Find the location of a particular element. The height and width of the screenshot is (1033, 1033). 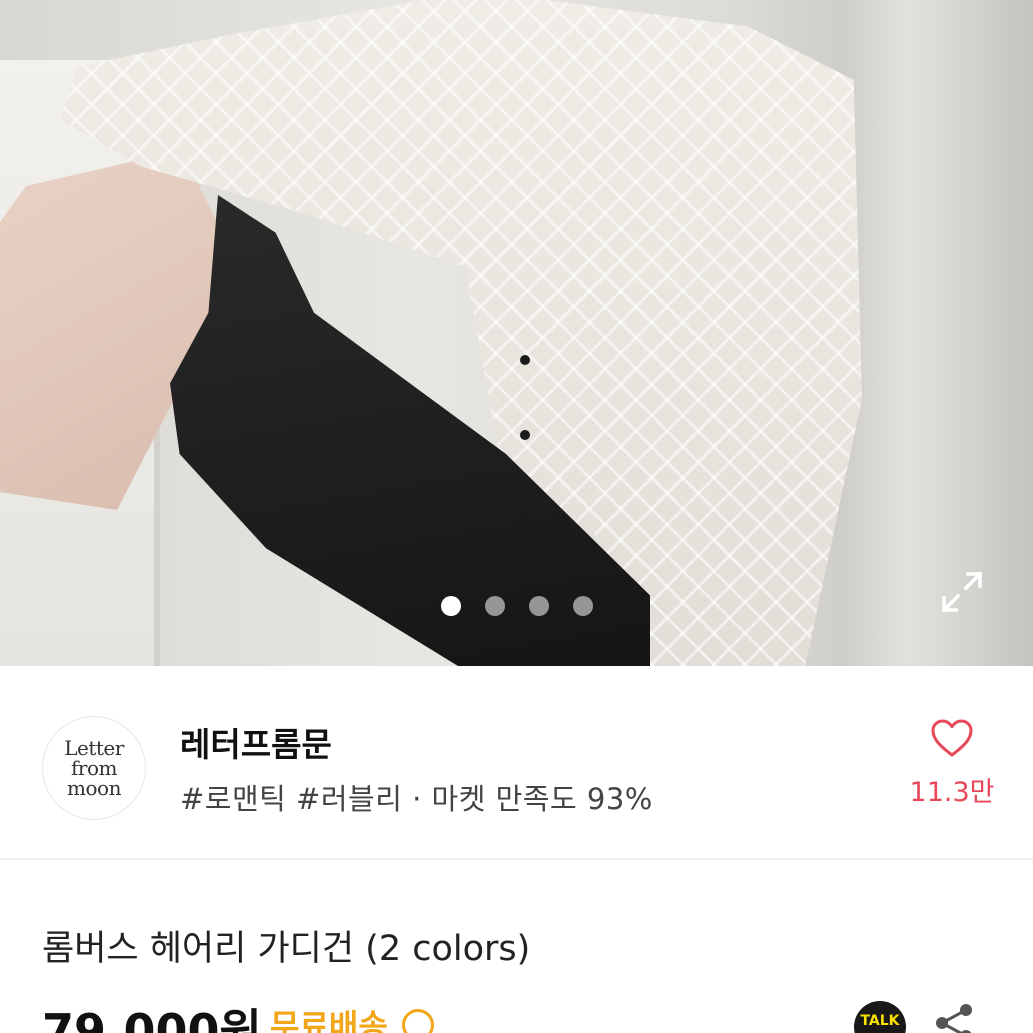

seller-logo: Letter from moon is located at coordinates (94, 768).